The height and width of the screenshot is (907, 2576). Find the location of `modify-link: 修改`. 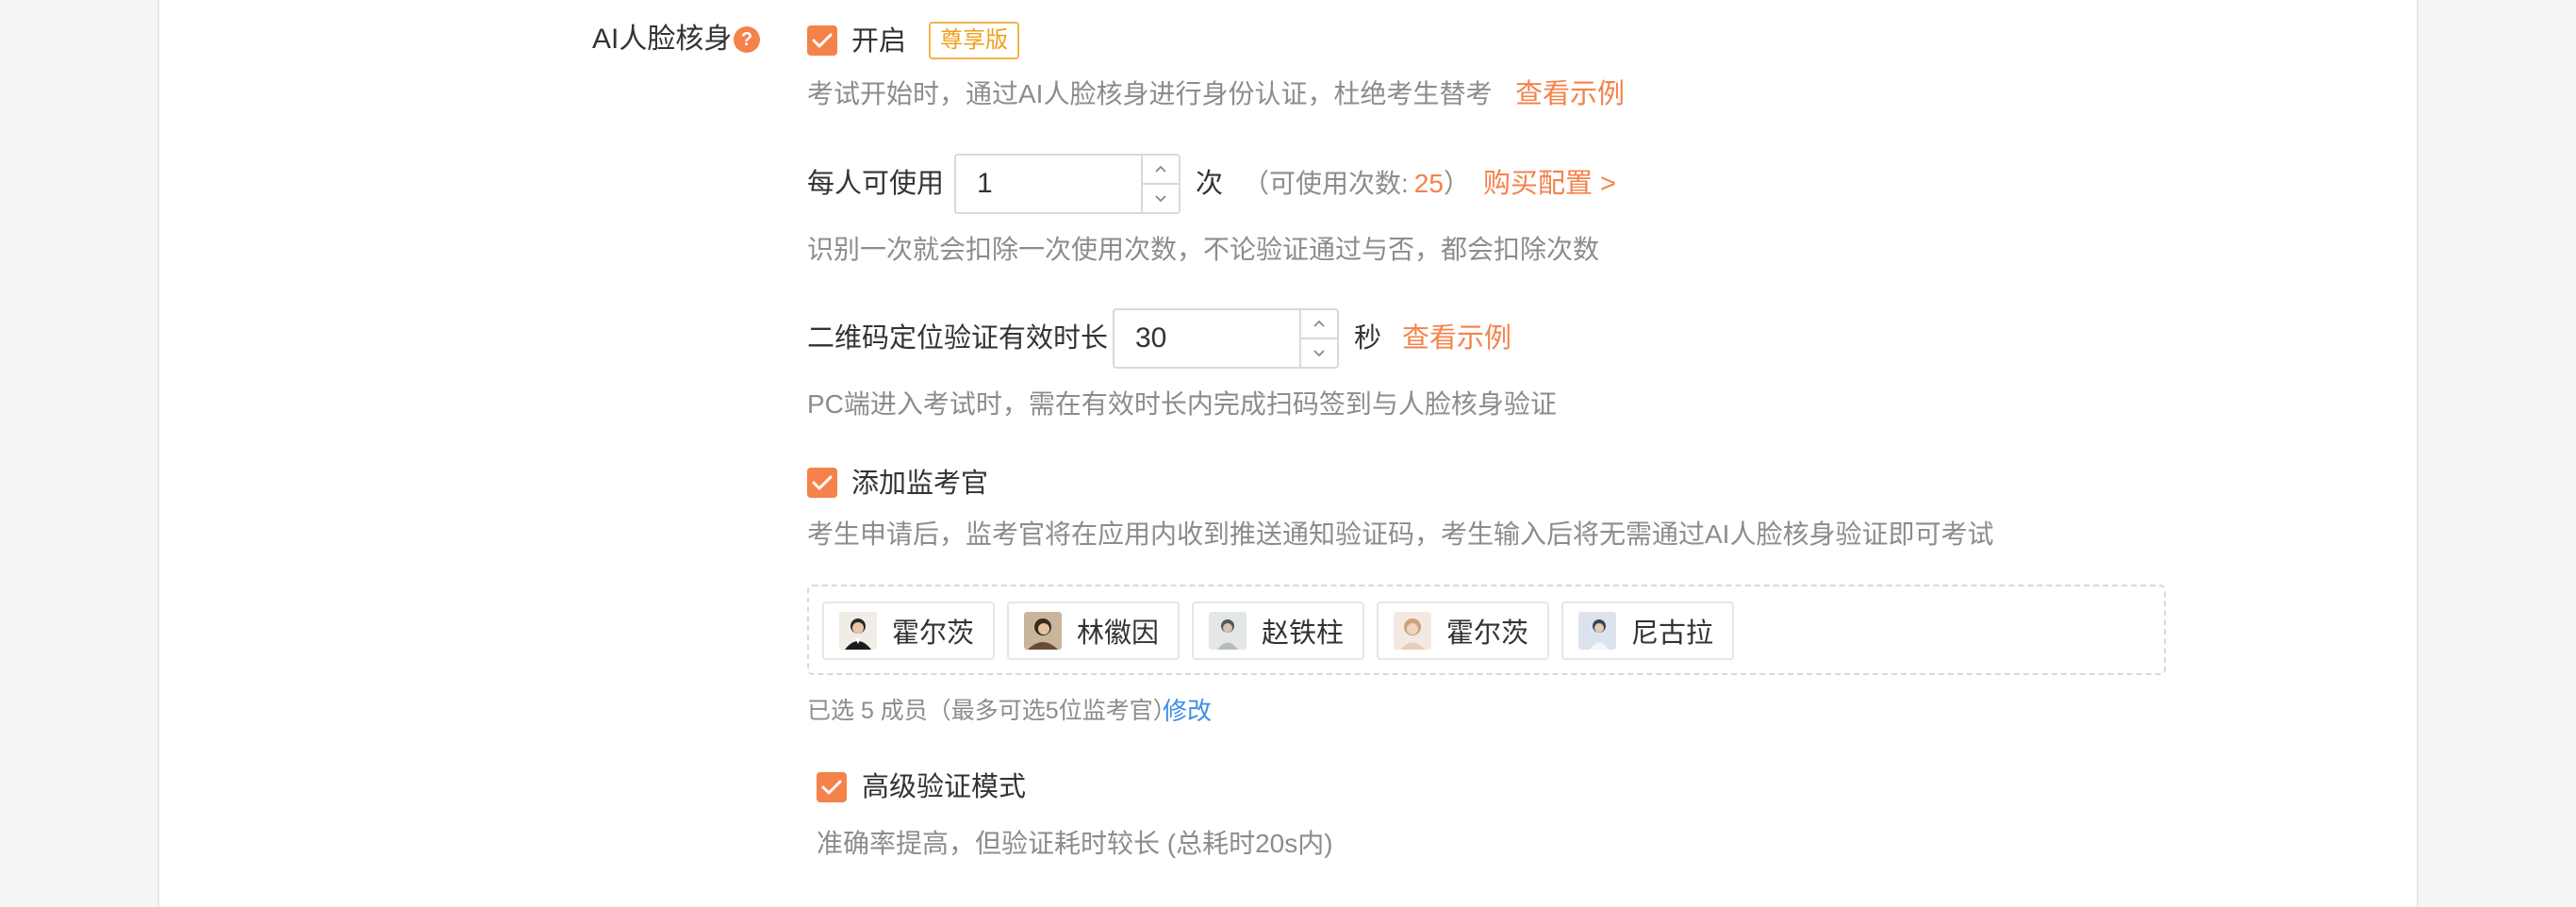

modify-link: 修改 is located at coordinates (1187, 711).